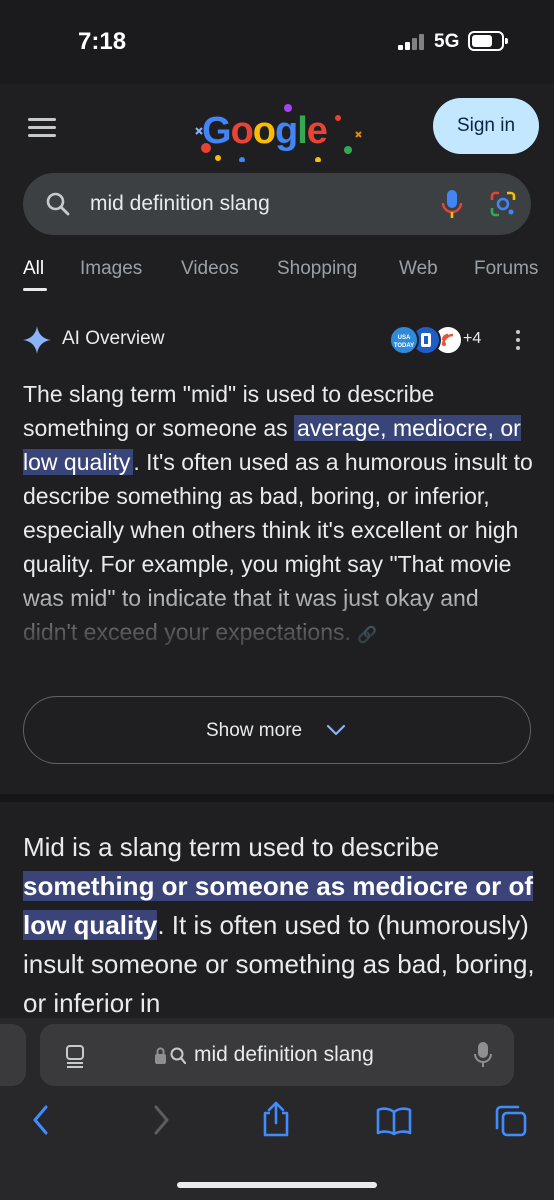 This screenshot has width=554, height=1200. Describe the element at coordinates (113, 338) in the screenshot. I see `ai-overview-title: AI Overview` at that location.